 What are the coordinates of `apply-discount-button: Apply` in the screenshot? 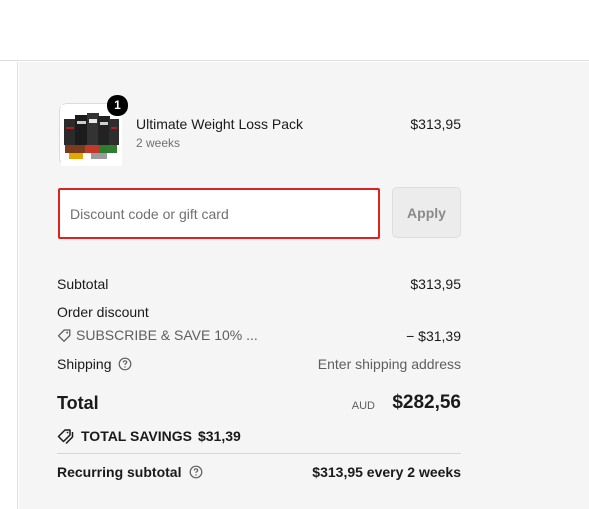 It's located at (426, 212).